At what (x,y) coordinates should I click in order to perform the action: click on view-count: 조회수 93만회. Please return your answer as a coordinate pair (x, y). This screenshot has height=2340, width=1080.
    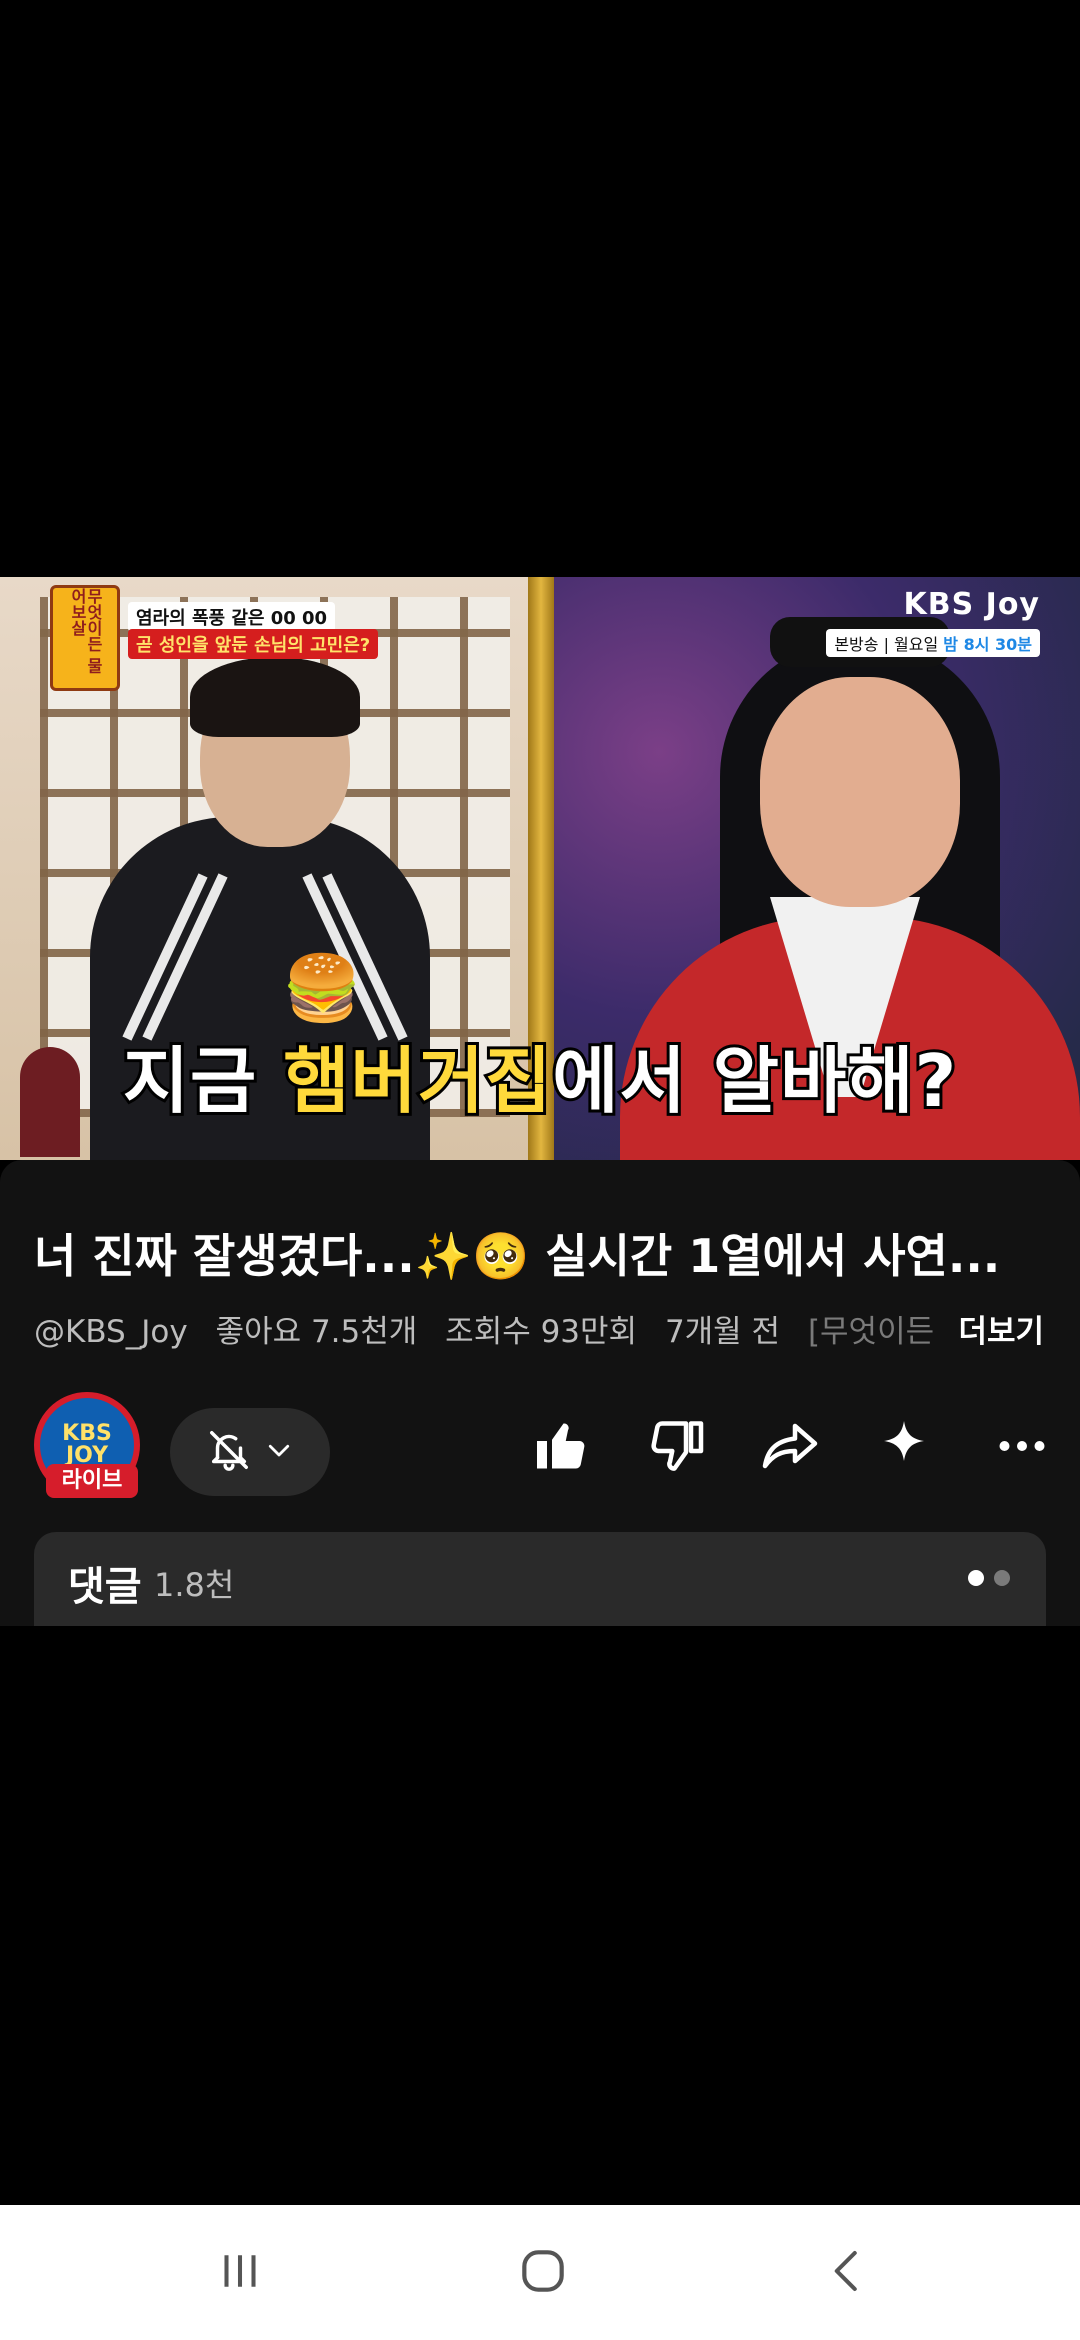
    Looking at the image, I should click on (541, 1332).